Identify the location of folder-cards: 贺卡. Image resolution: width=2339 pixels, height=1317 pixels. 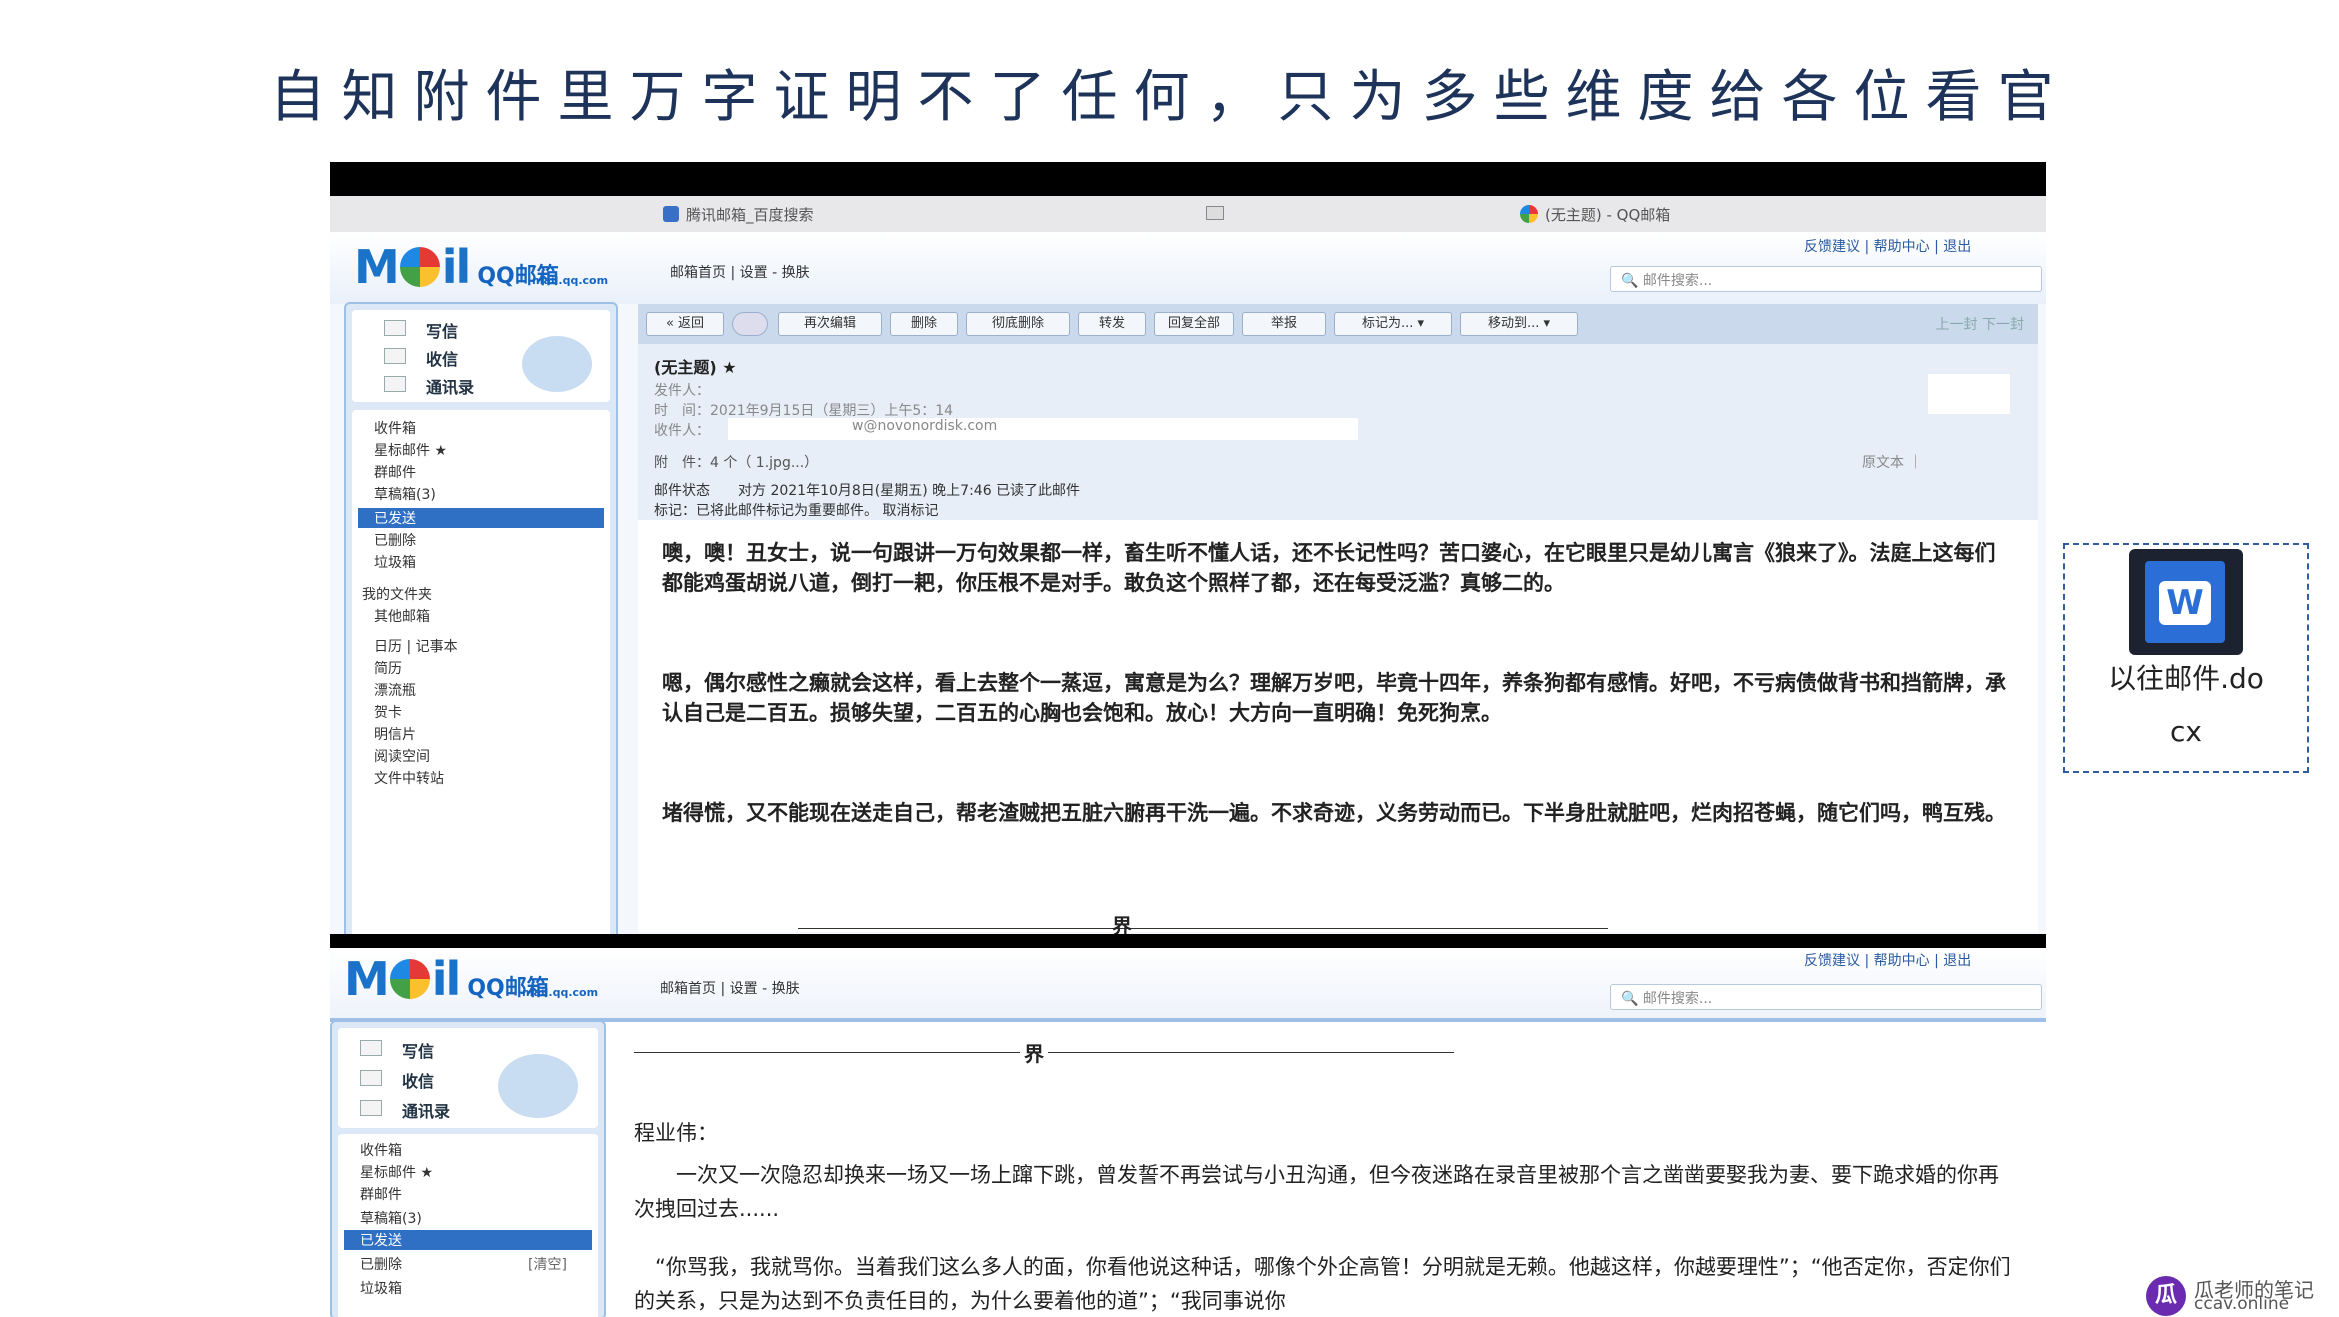
(388, 712).